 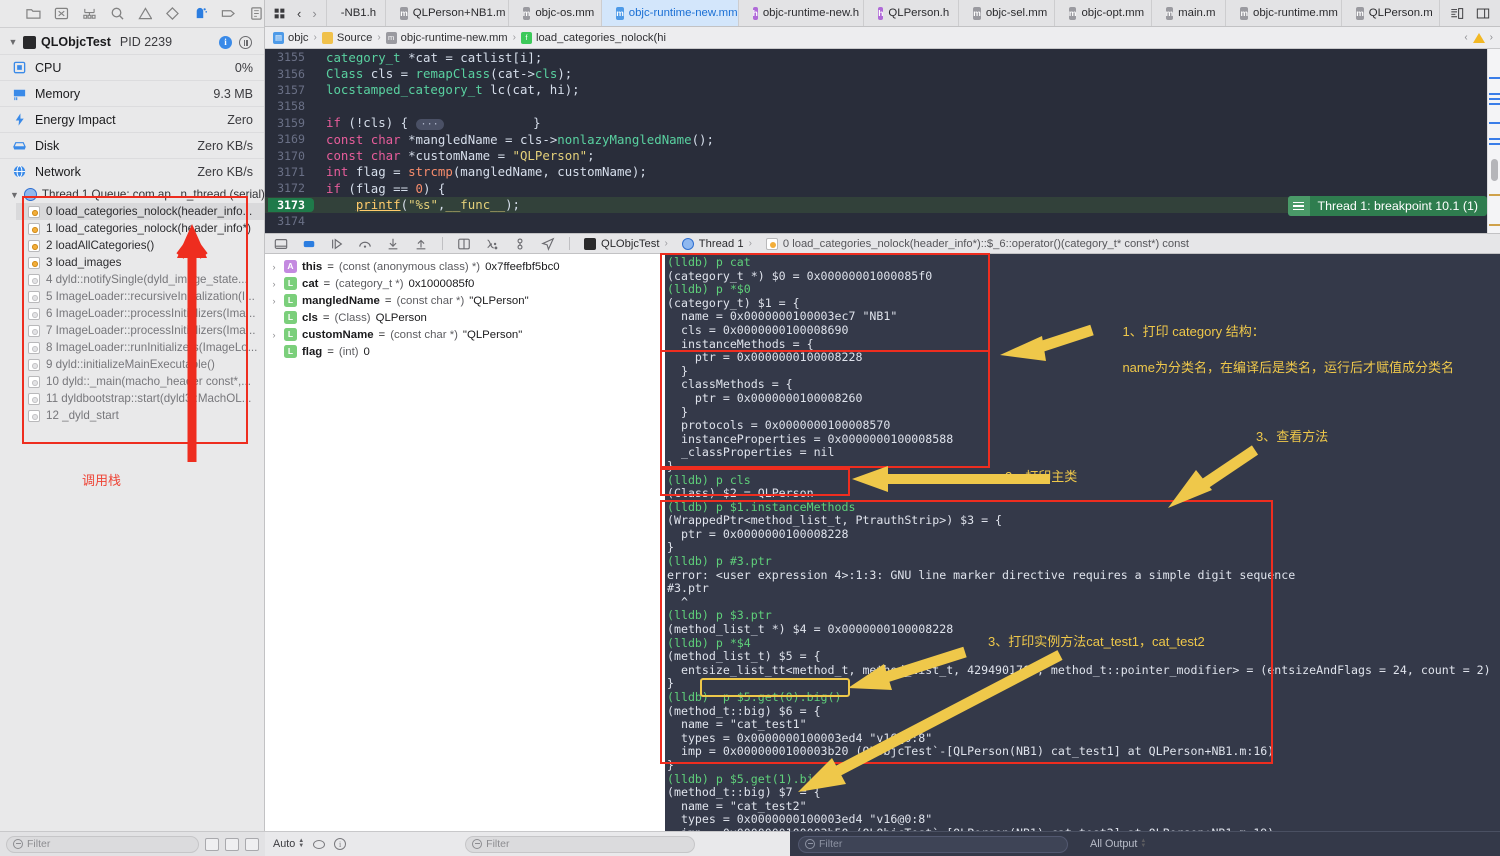 I want to click on gauge-memory: Memory 9.3 MB, so click(x=132, y=93).